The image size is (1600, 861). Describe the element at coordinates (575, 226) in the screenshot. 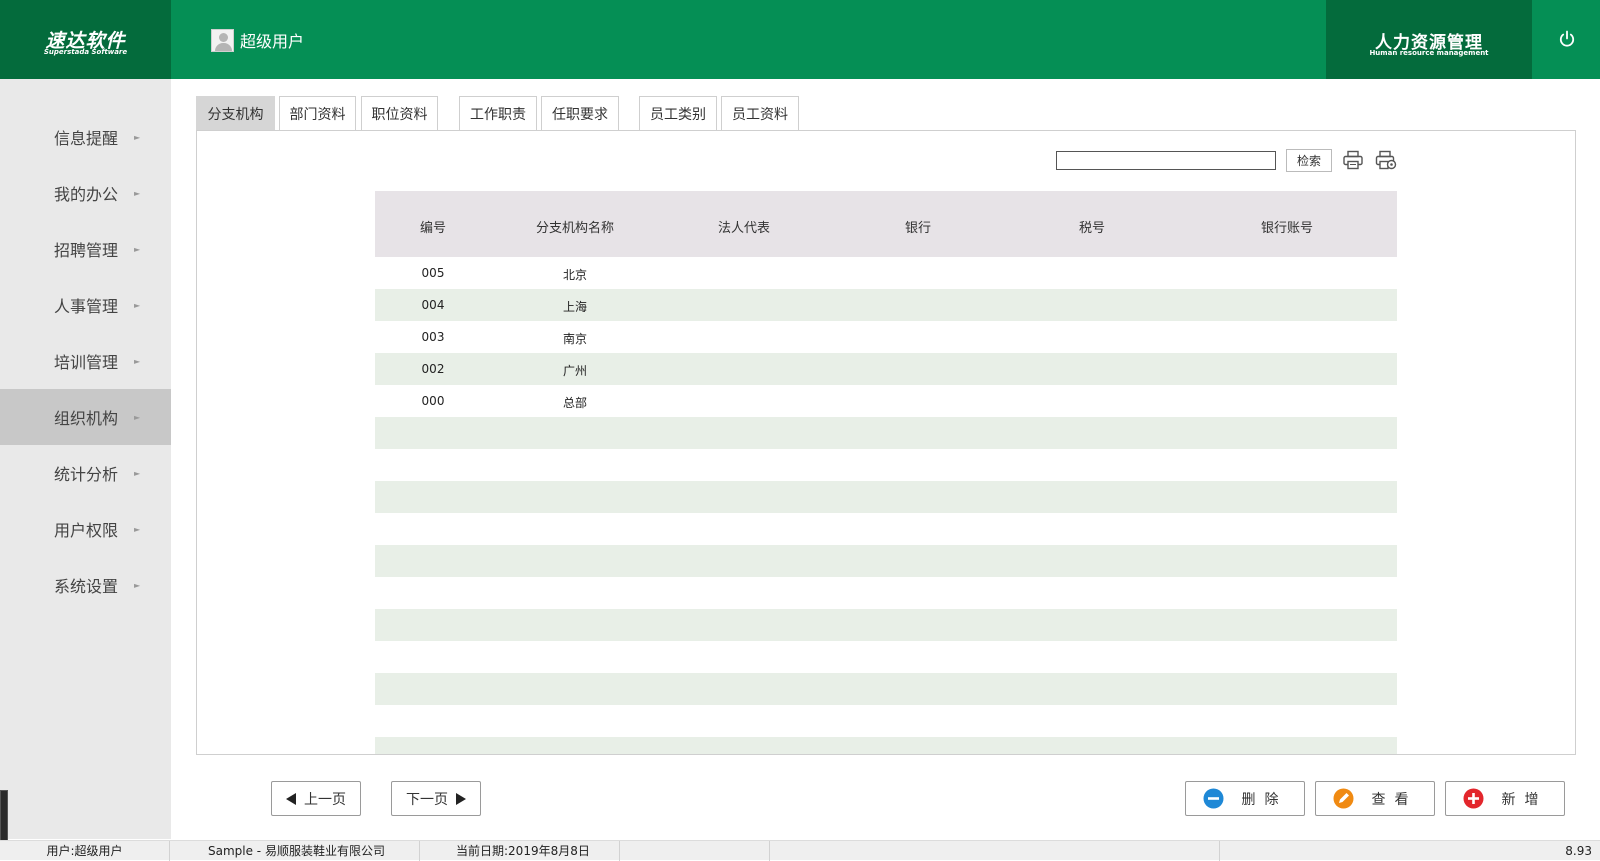

I see `column-header: 分支机构名称` at that location.